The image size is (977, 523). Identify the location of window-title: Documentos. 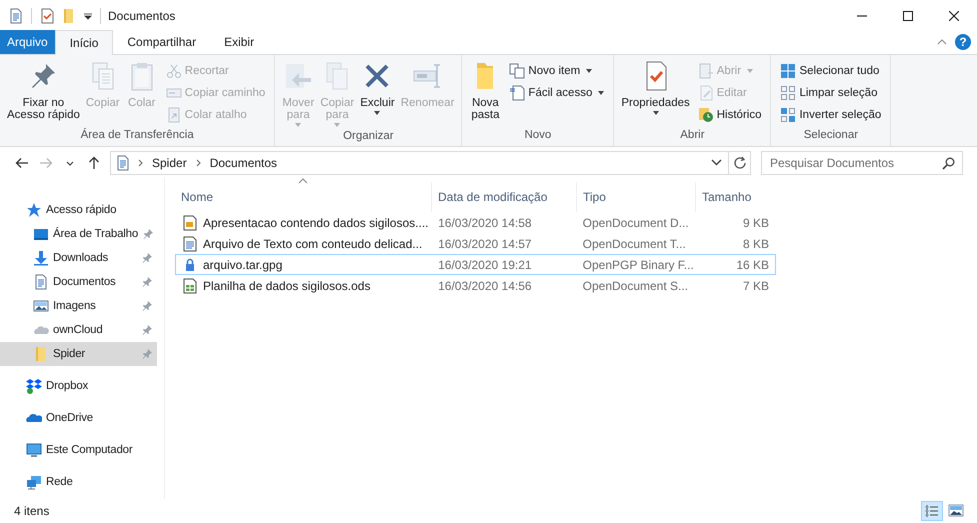
(142, 15).